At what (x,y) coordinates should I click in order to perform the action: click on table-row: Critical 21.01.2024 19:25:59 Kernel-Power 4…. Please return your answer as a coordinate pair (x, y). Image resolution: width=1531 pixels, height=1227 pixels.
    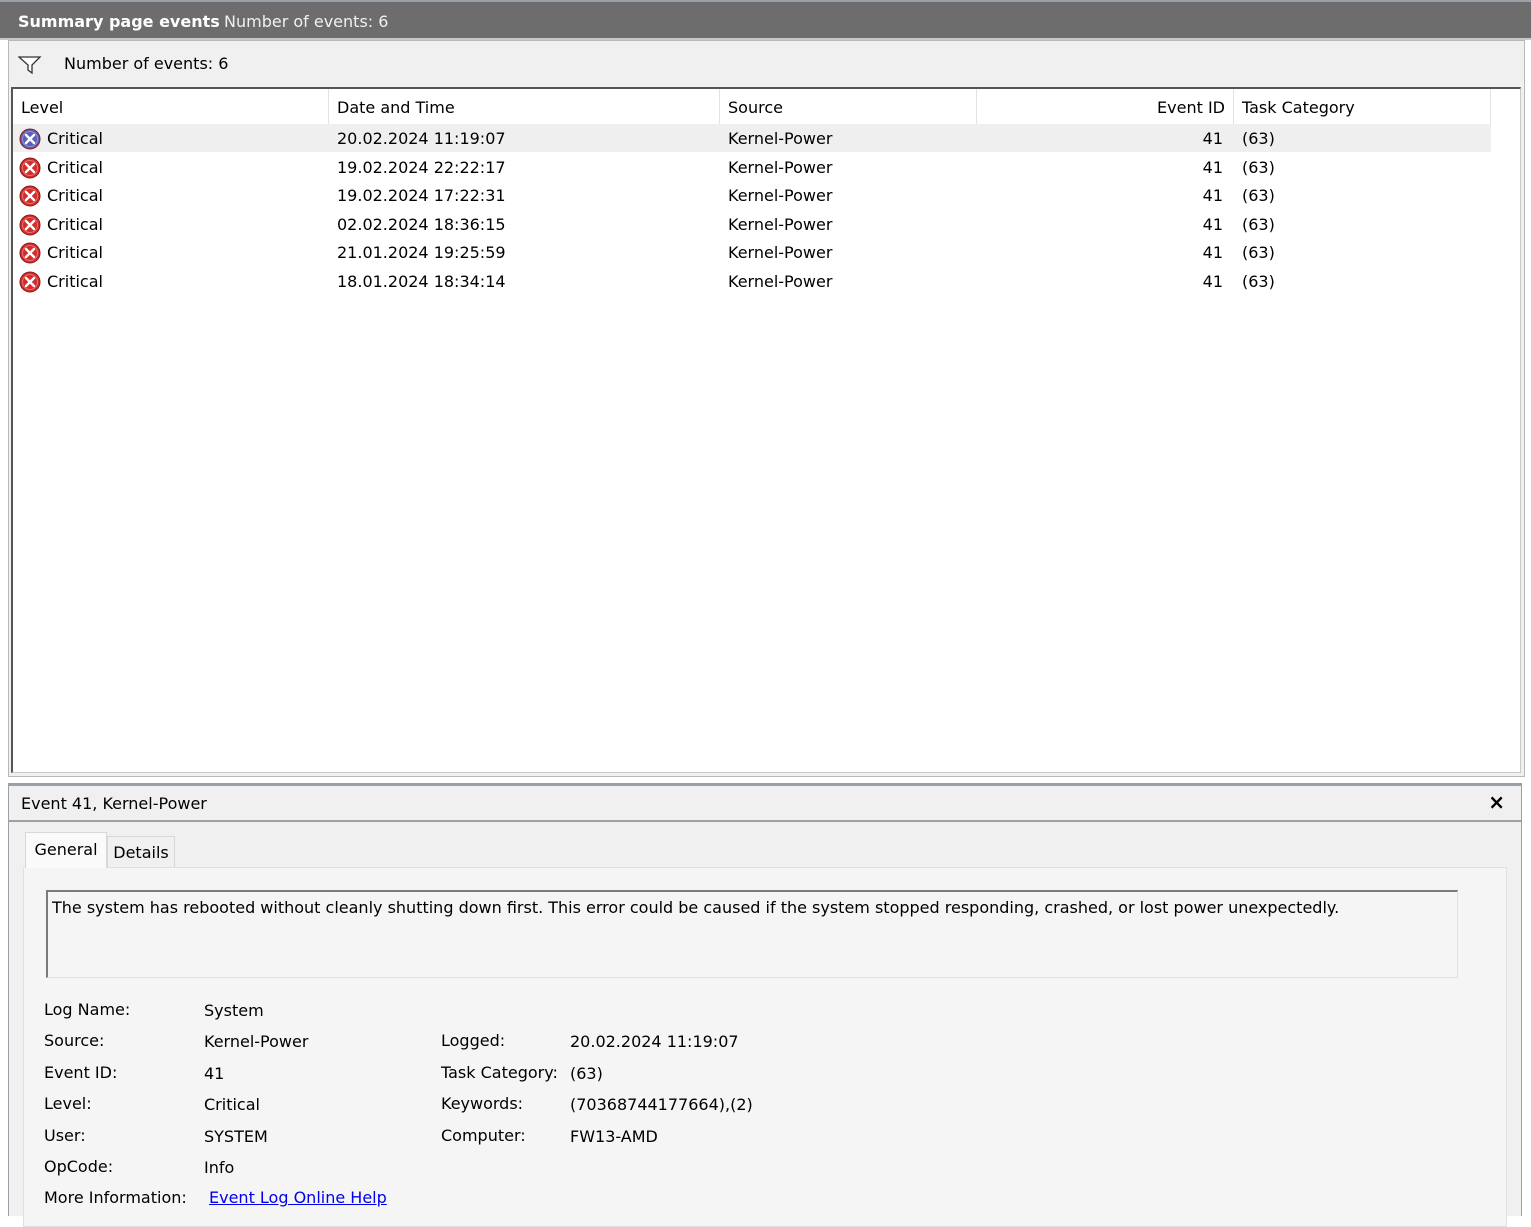
    Looking at the image, I should click on (752, 252).